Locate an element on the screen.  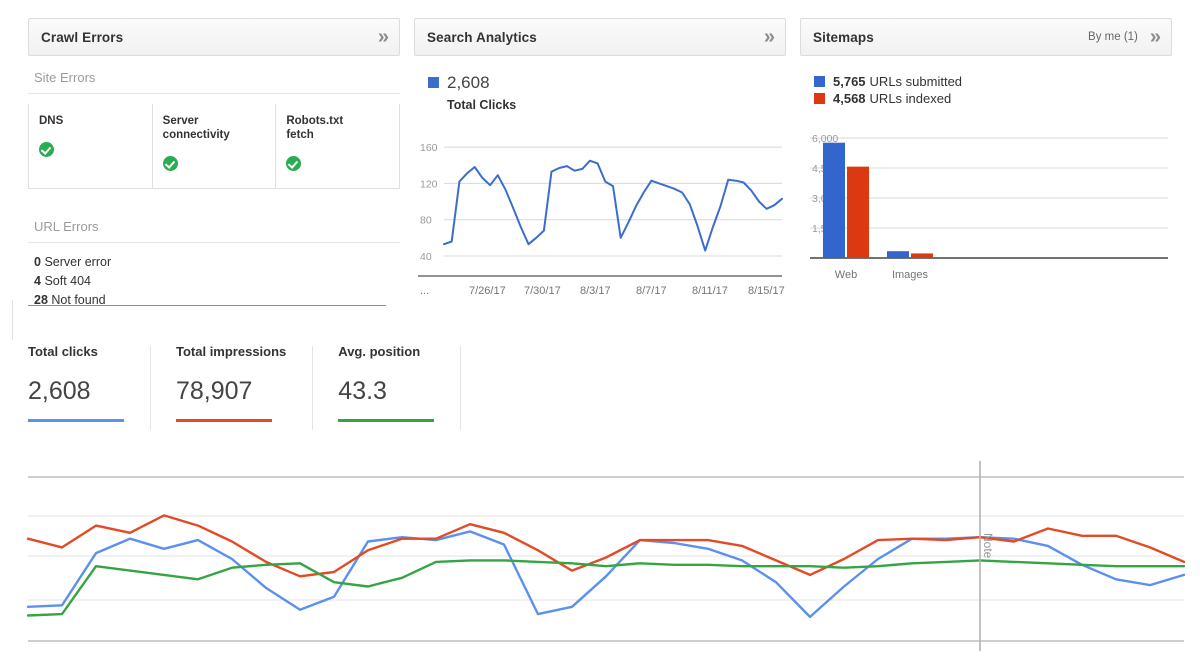
metric-total-impressions: Total impressions 78,907 is located at coordinates (231, 387).